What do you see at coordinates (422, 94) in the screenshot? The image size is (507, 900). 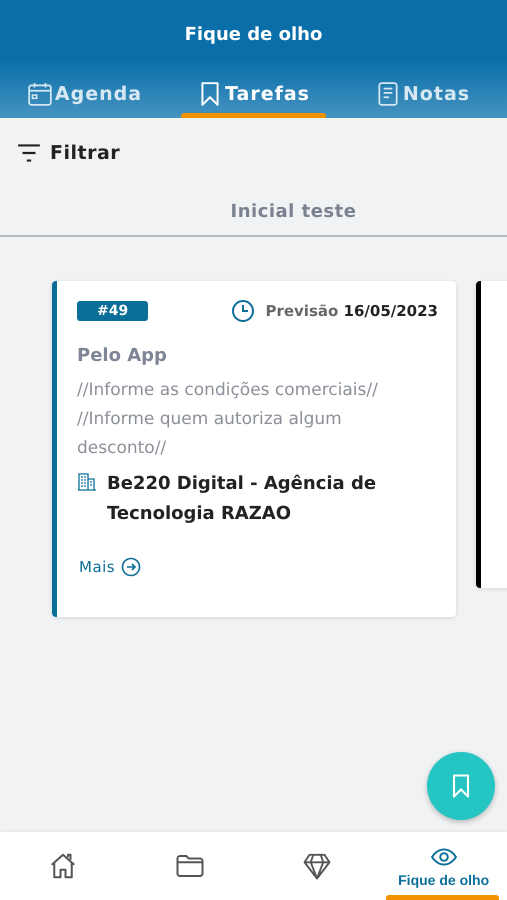 I see `tab: Notas` at bounding box center [422, 94].